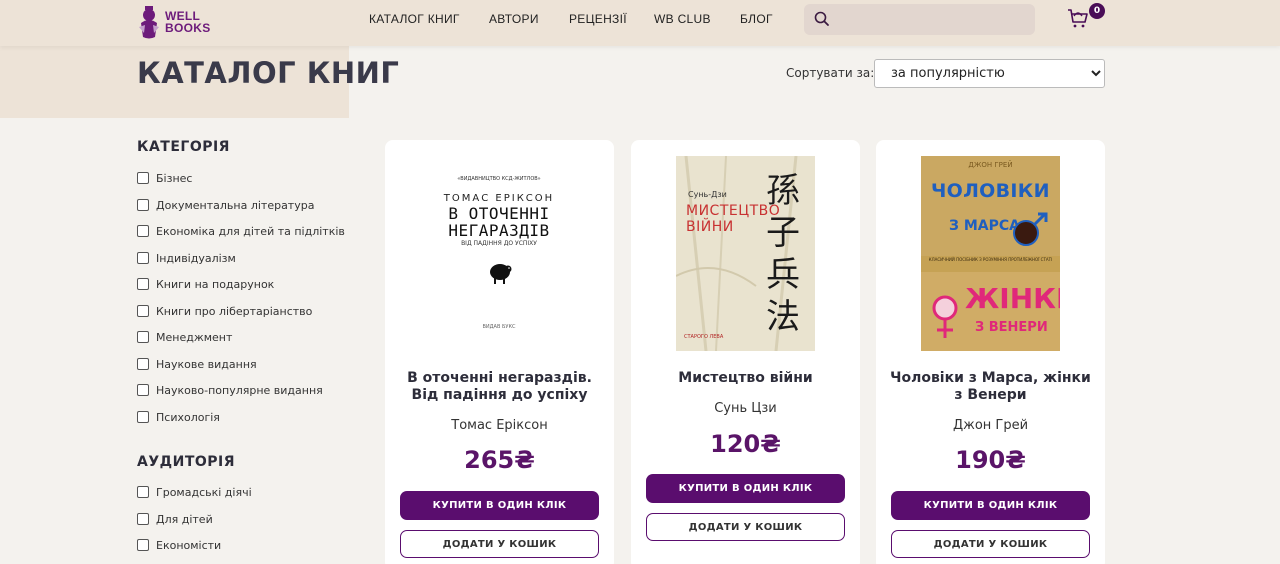 The height and width of the screenshot is (564, 1280). I want to click on nav-reviews: РЕЦЕНЗІЇ, so click(598, 19).